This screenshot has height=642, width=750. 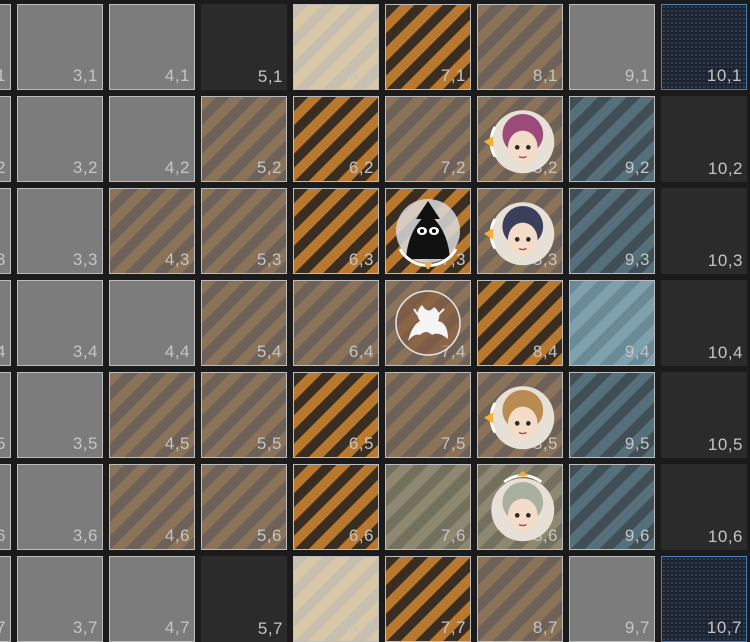 I want to click on tile-coordinate-label: 8,1, so click(x=545, y=75).